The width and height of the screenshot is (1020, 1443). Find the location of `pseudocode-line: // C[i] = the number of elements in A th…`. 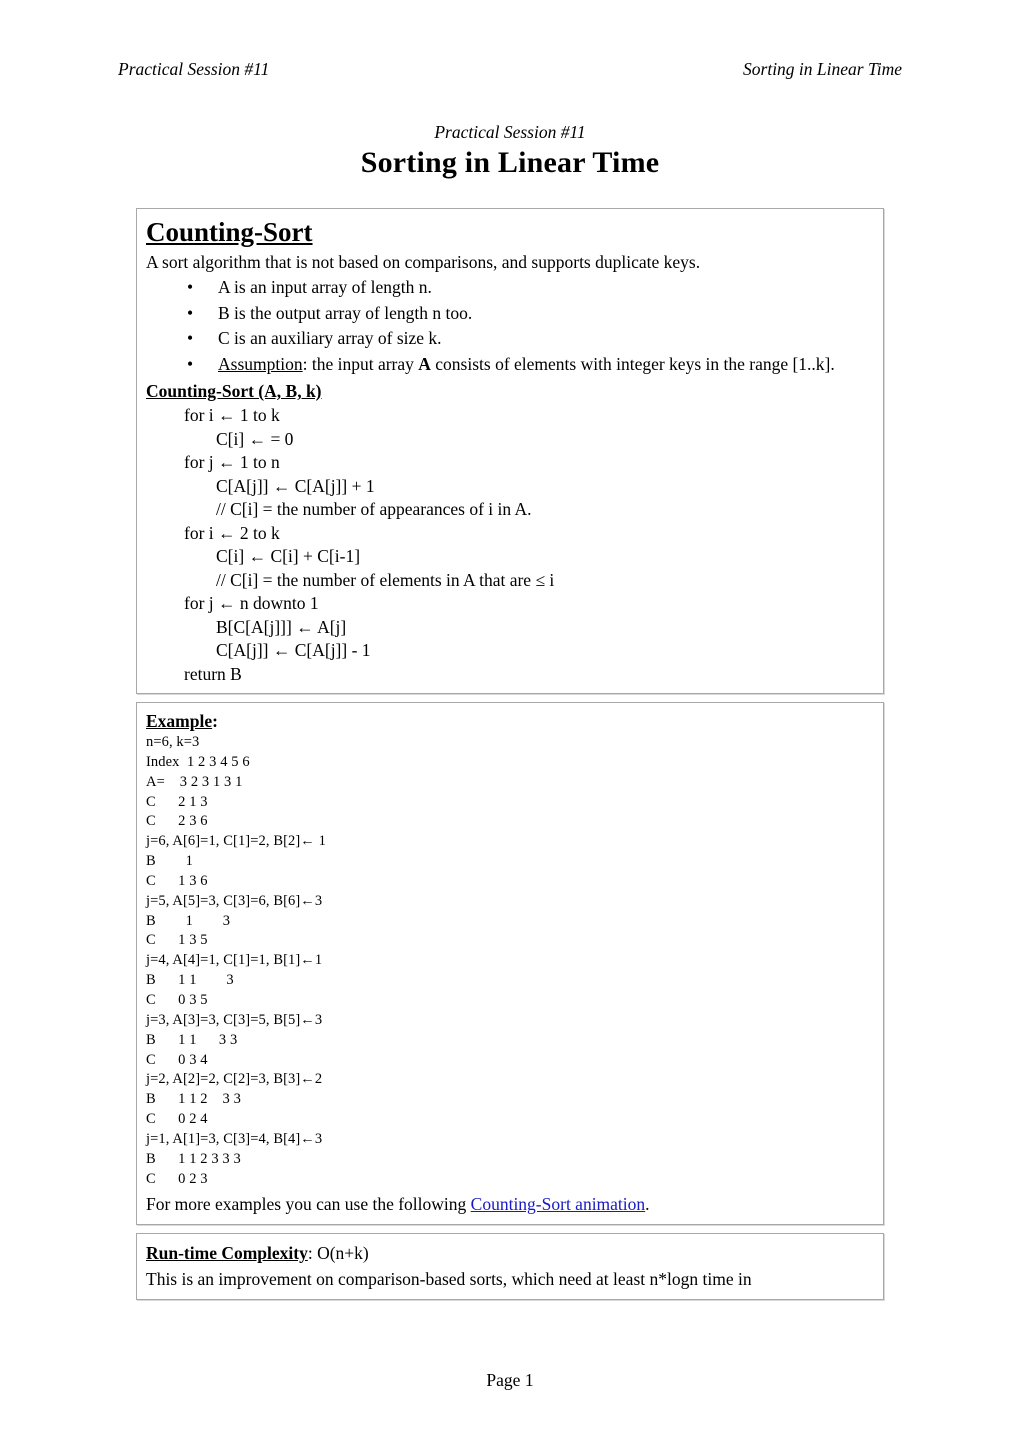

pseudocode-line: // C[i] = the number of elements in A th… is located at coordinates (385, 579).